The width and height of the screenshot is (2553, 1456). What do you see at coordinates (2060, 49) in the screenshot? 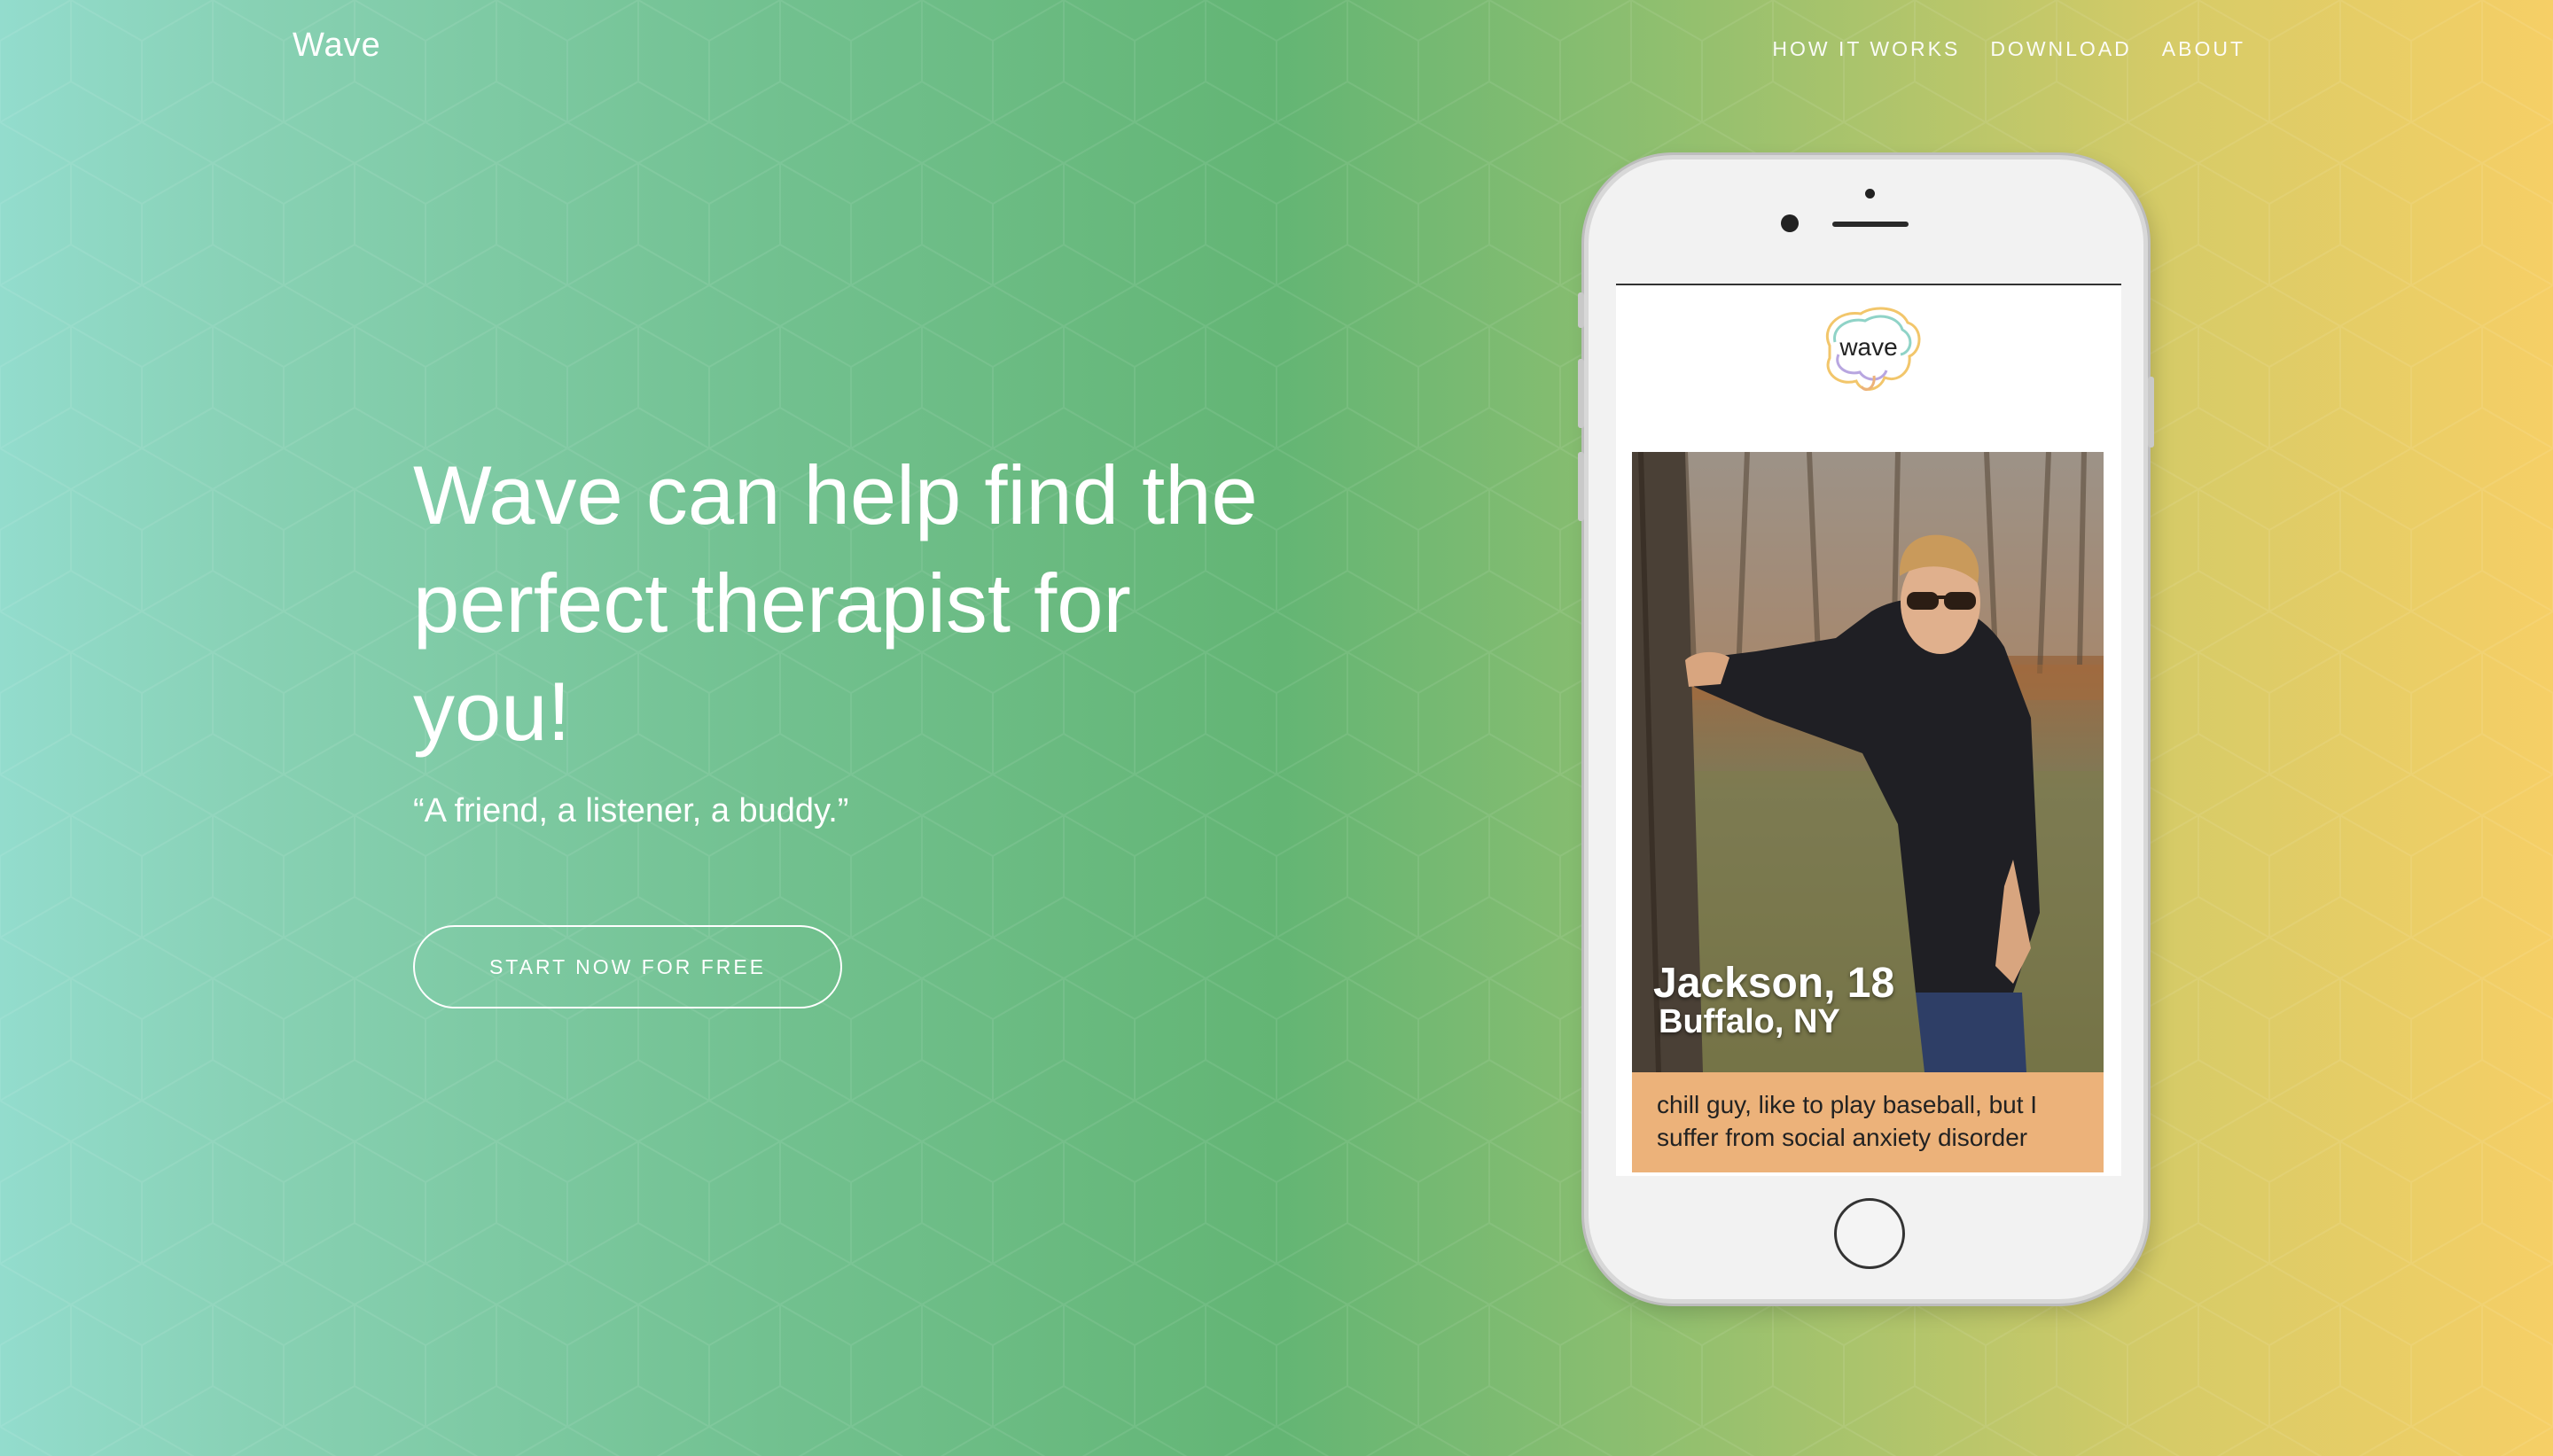
I see `nav-link-download: DOWNLOAD` at bounding box center [2060, 49].